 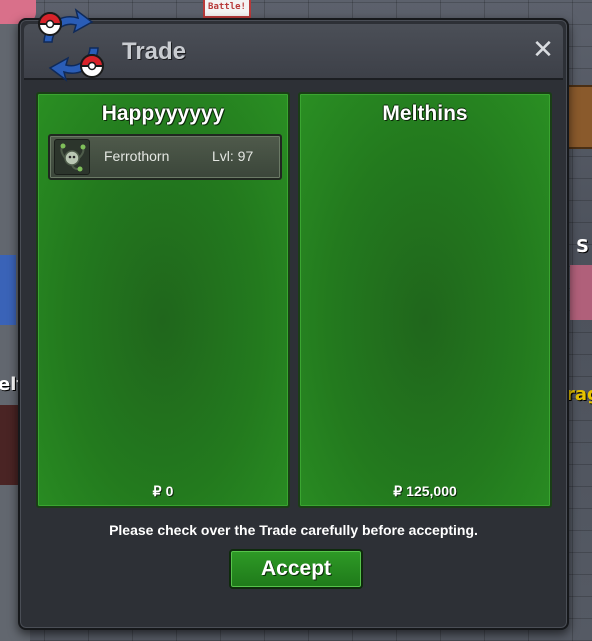 What do you see at coordinates (578, 117) in the screenshot?
I see `bg-house` at bounding box center [578, 117].